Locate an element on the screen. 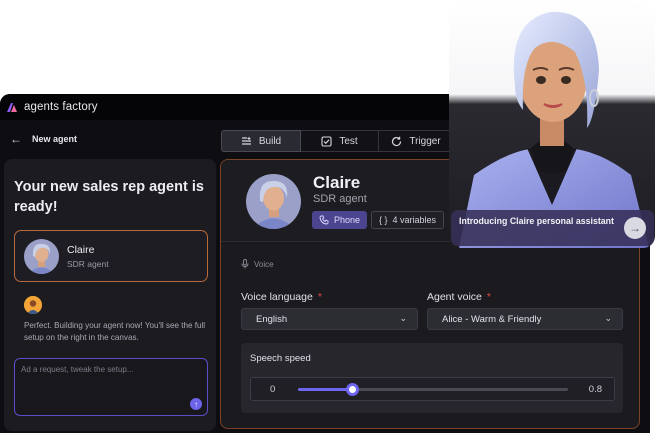 The width and height of the screenshot is (656, 433). voice-section-text: Voice is located at coordinates (264, 264).